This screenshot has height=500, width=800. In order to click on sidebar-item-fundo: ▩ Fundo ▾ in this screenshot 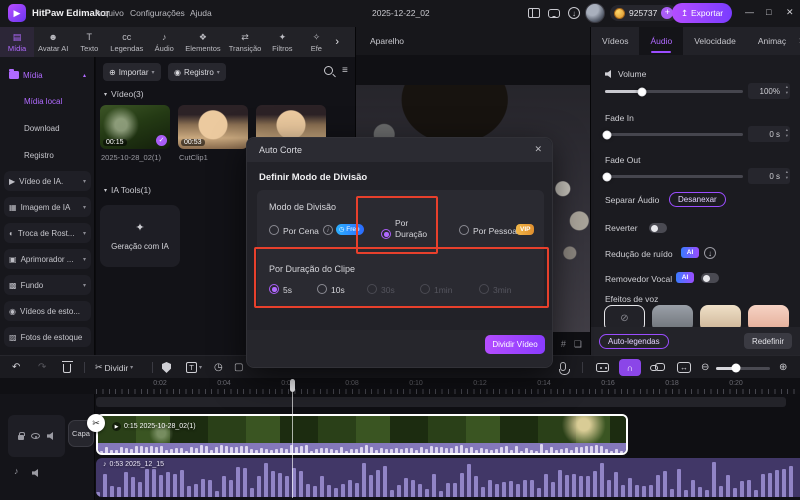, I will do `click(47, 285)`.